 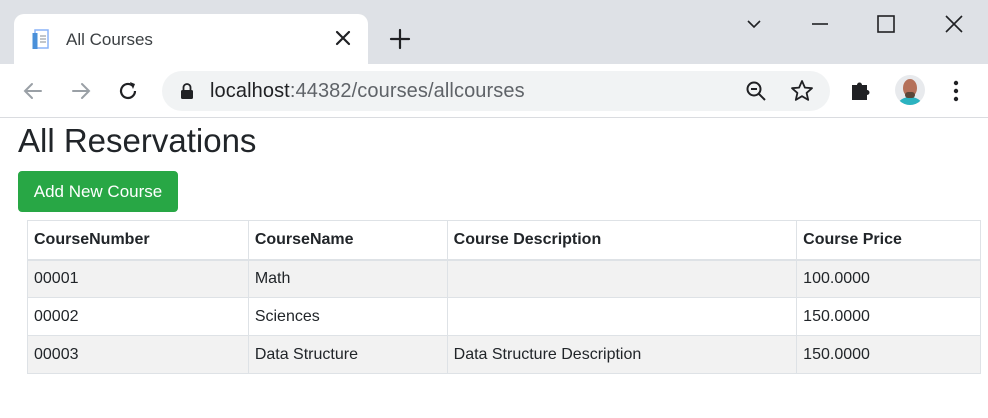 I want to click on browser-toolbar: localhost:44382/courses/allcourses, so click(x=494, y=91).